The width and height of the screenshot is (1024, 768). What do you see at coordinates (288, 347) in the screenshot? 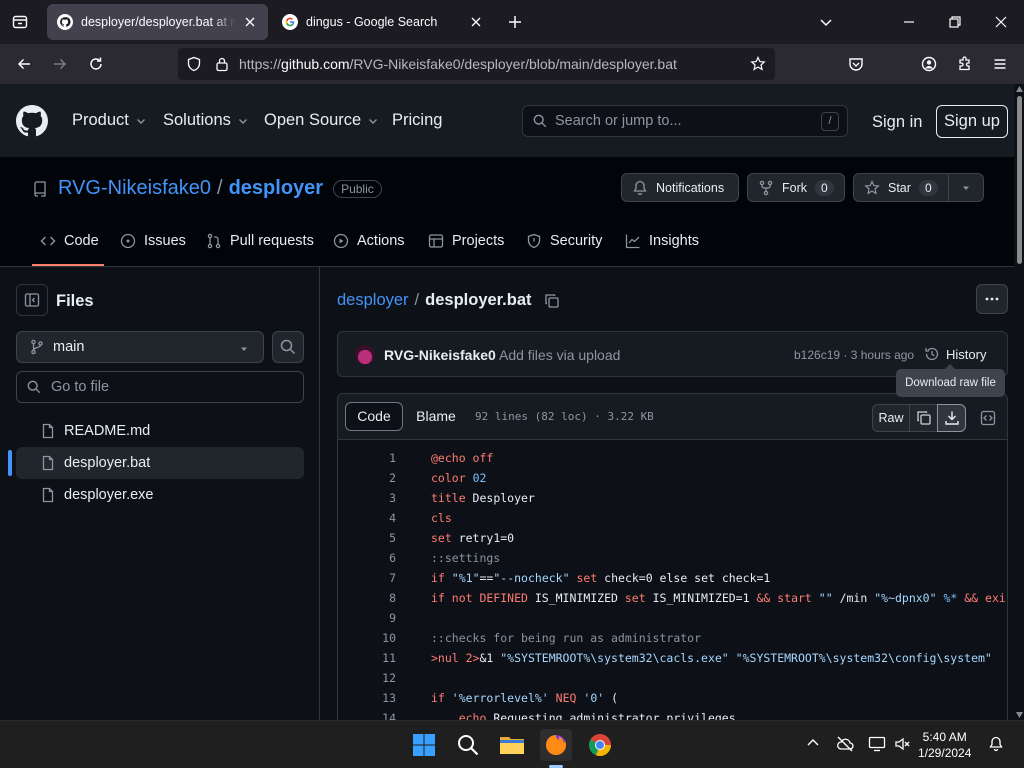
I see `file-search-button` at bounding box center [288, 347].